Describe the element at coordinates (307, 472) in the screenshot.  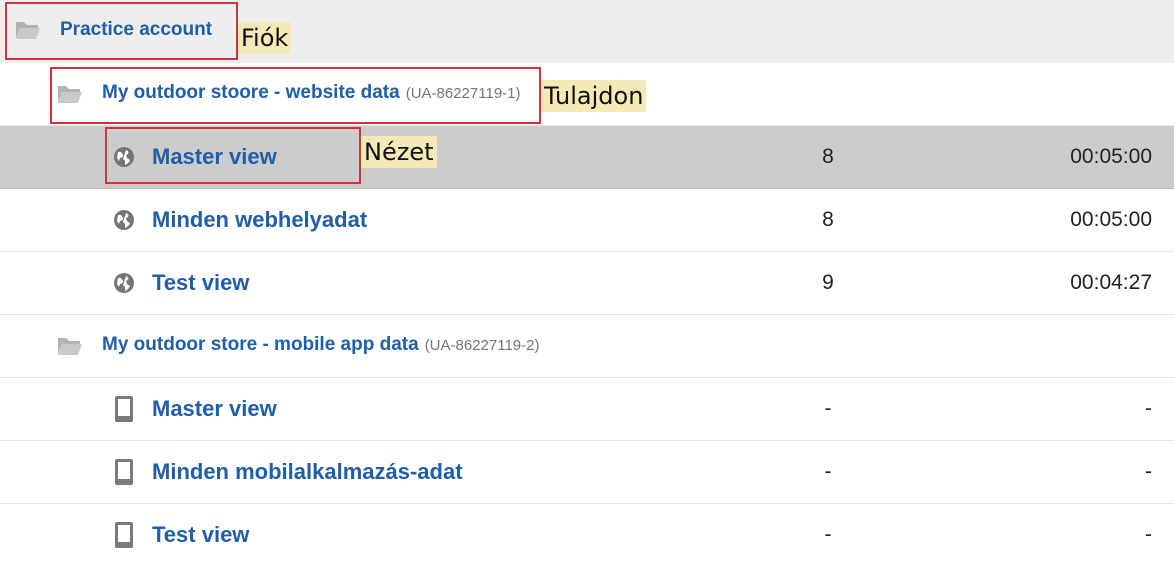
I see `view-name-link: Minden mobilalkalmazás-adat` at that location.